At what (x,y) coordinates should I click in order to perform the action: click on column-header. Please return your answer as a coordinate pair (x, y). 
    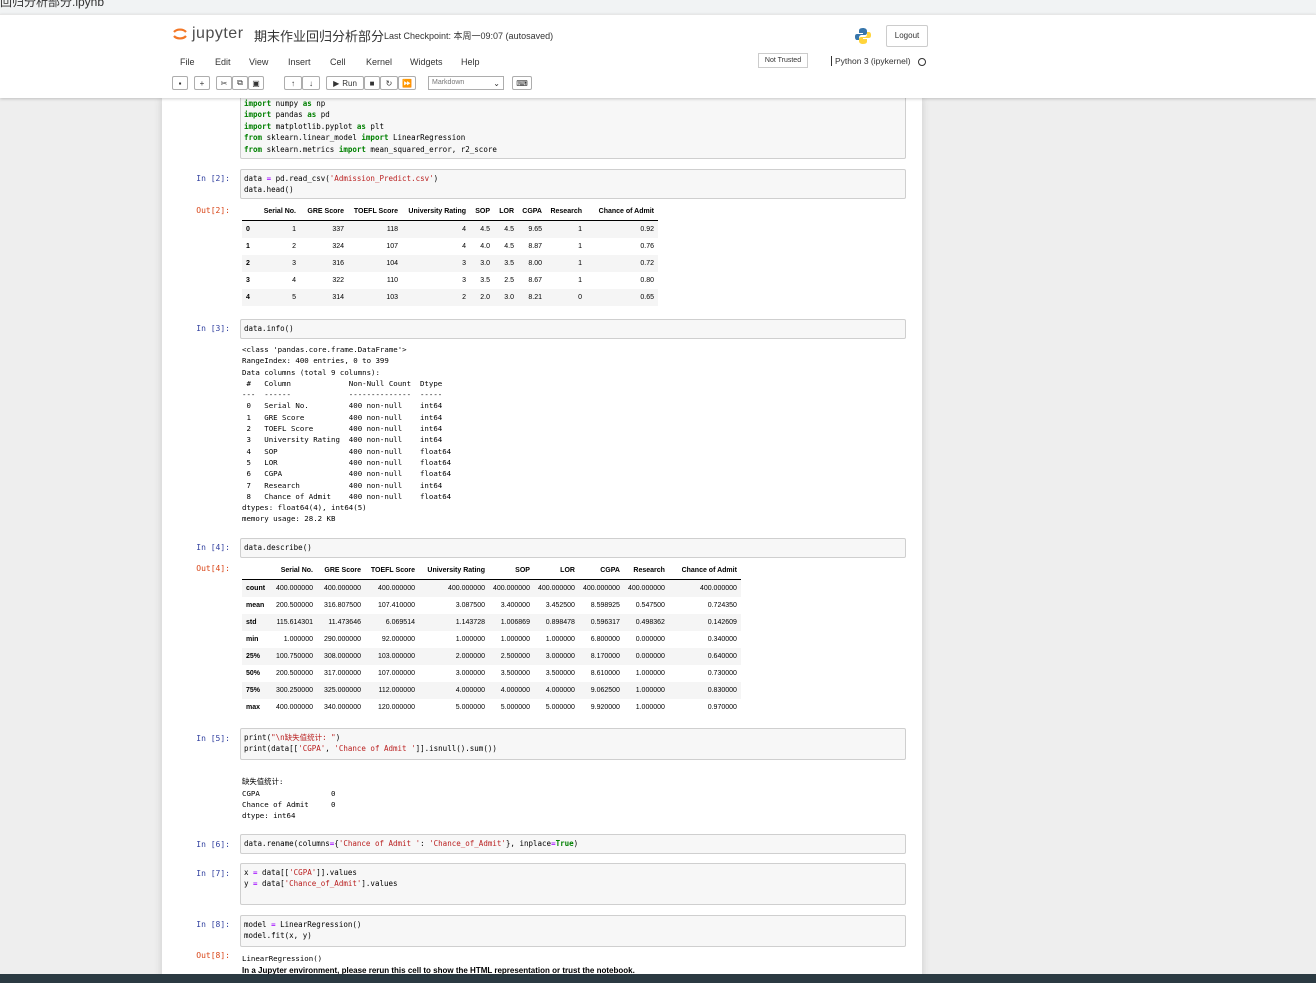
    Looking at the image, I should click on (250, 212).